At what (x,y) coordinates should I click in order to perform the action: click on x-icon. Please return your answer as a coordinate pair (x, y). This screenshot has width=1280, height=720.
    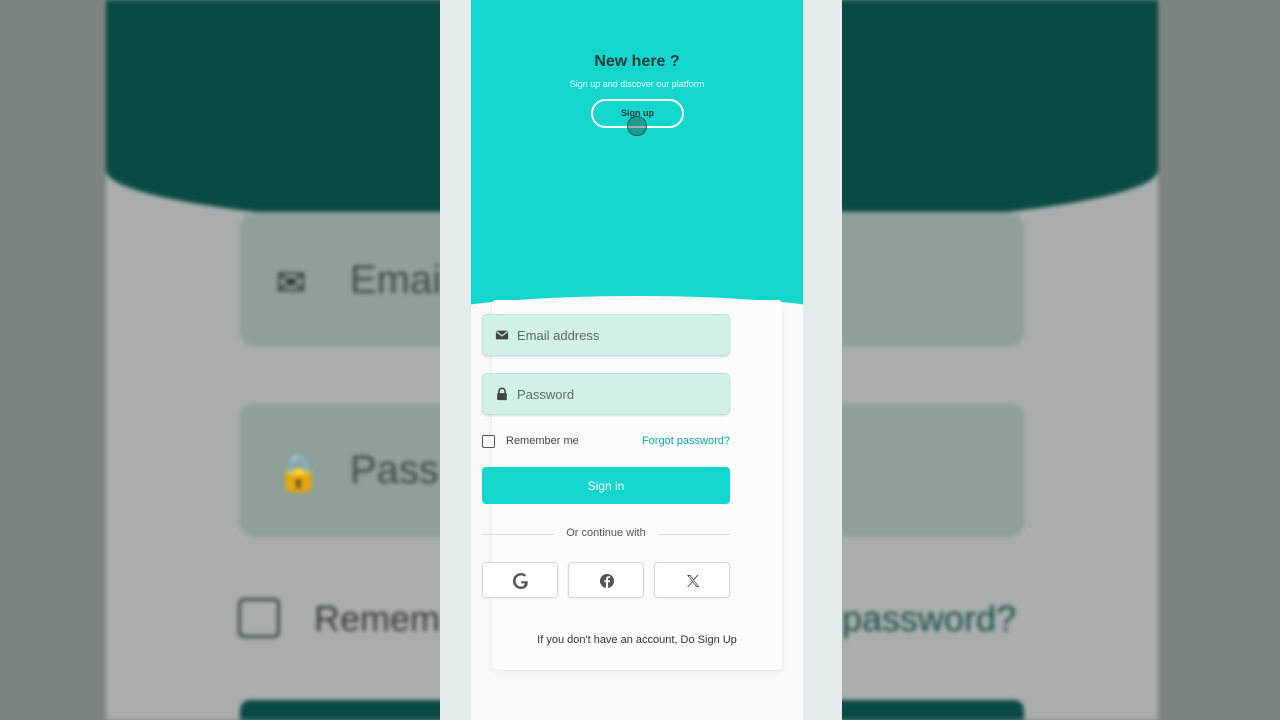
    Looking at the image, I should click on (693, 581).